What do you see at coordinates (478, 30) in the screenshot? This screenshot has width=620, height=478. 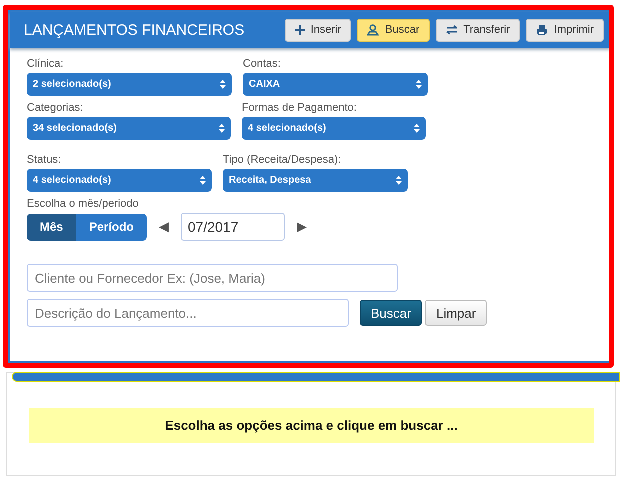 I see `toolbar-button: Transferir` at bounding box center [478, 30].